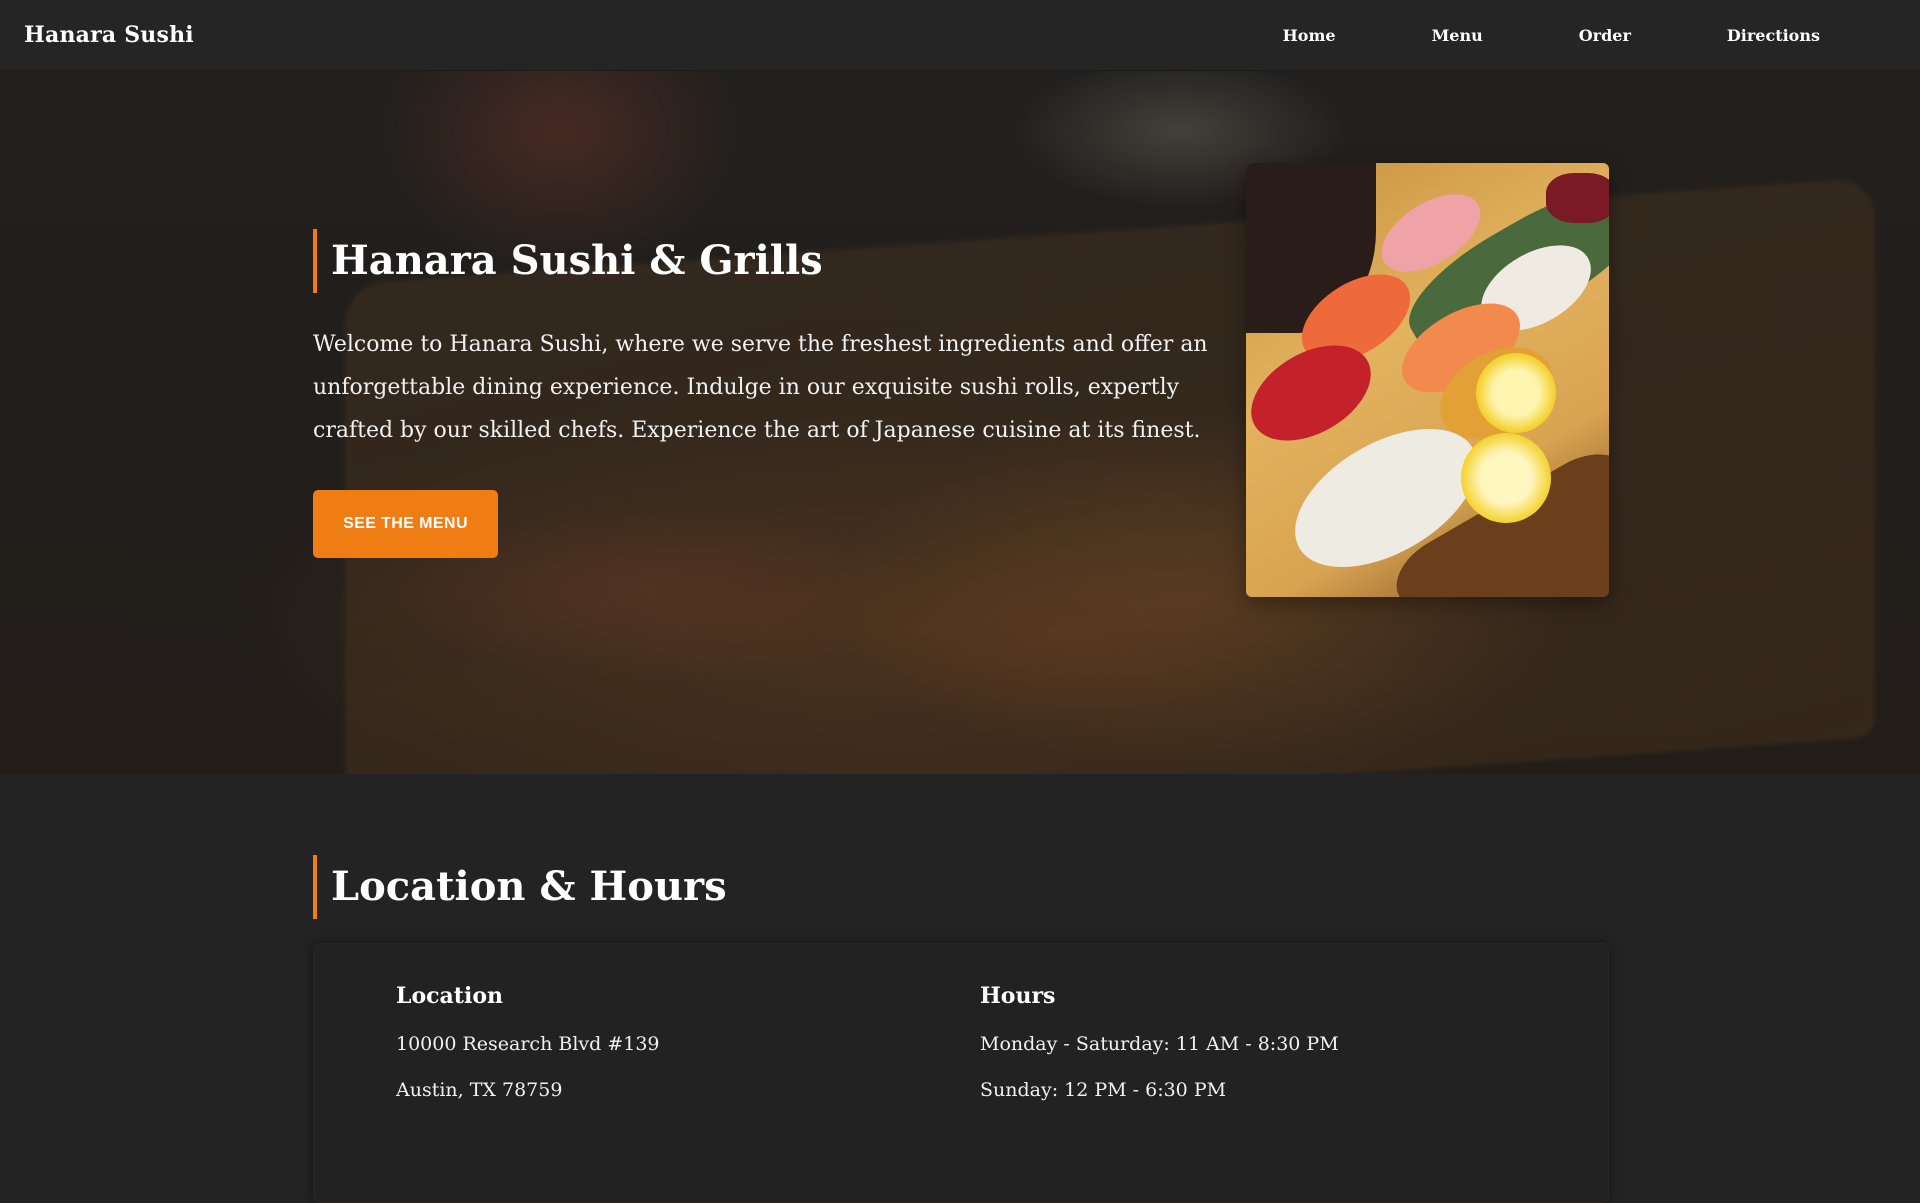 The height and width of the screenshot is (1203, 1920). I want to click on nav-links: Home Menu Order Directions, so click(1569, 35).